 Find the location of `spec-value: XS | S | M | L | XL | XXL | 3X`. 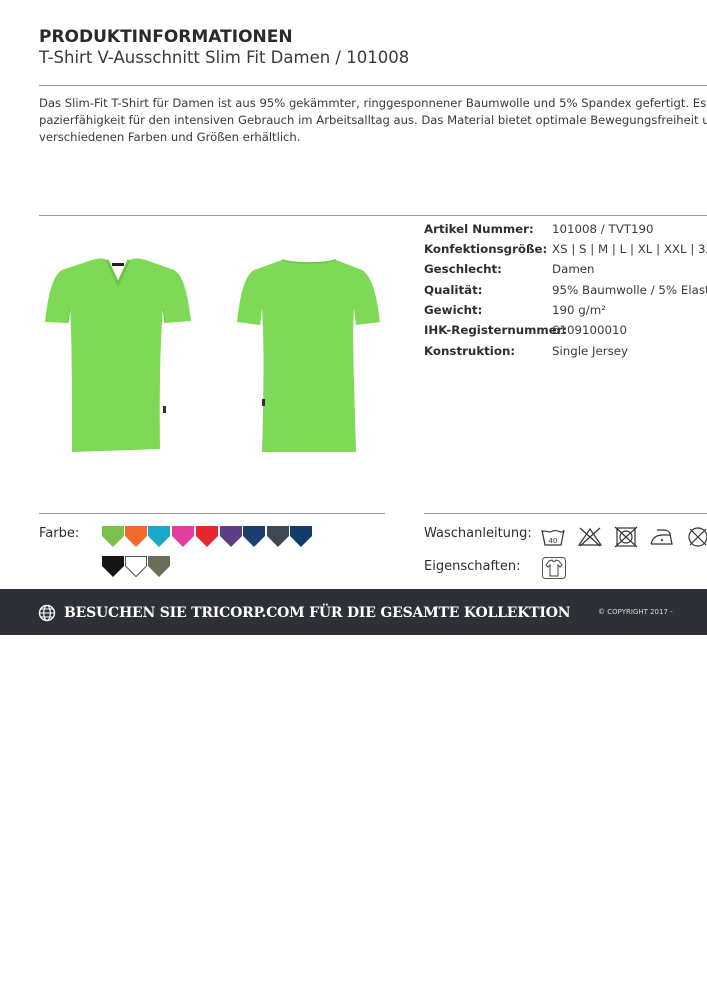

spec-value: XS | S | M | L | XL | XXL | 3X is located at coordinates (629, 249).